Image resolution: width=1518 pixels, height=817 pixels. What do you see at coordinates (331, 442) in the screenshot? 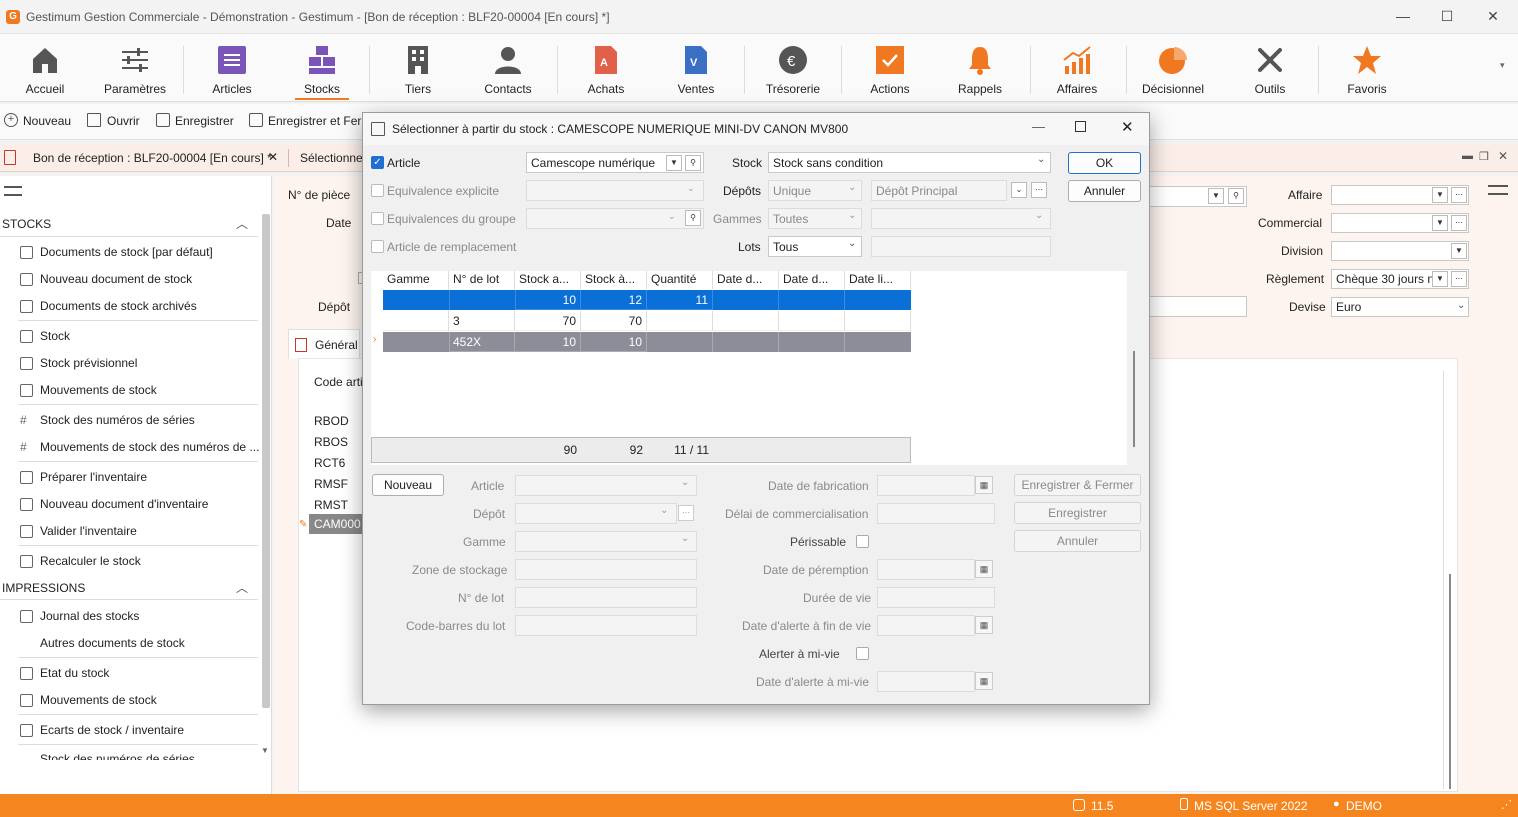
I see `grid-cell-code: RBOS` at bounding box center [331, 442].